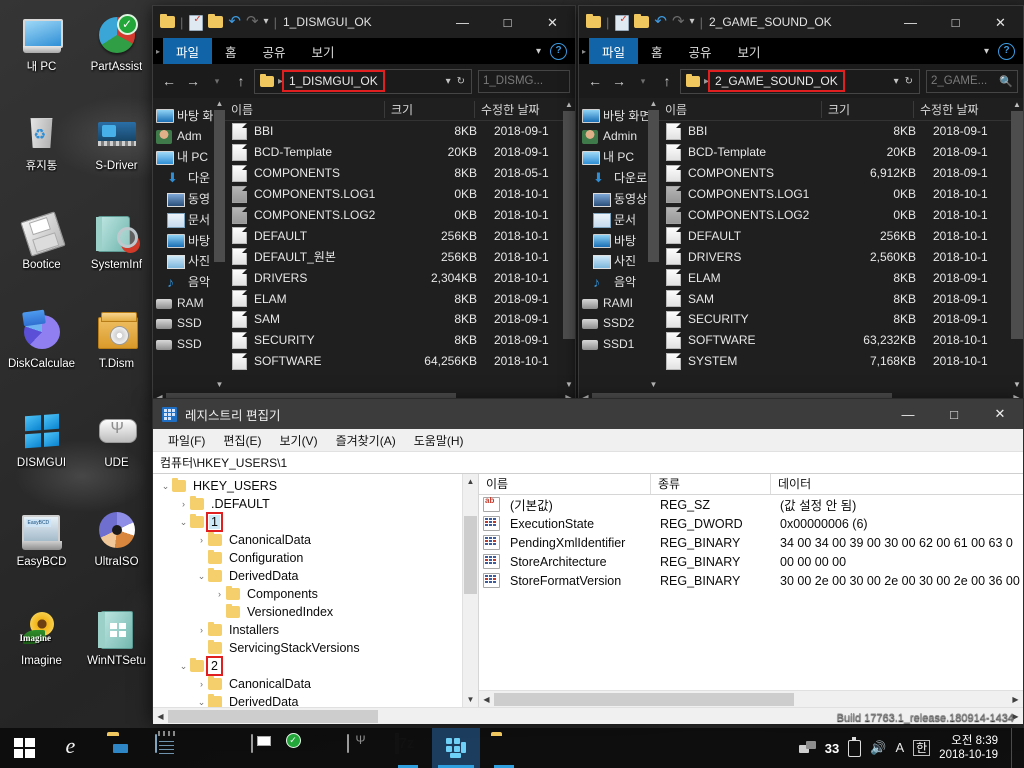 Image resolution: width=1024 pixels, height=768 pixels. What do you see at coordinates (619, 281) in the screenshot?
I see `nav-pane-item: ♪ 음악` at bounding box center [619, 281].